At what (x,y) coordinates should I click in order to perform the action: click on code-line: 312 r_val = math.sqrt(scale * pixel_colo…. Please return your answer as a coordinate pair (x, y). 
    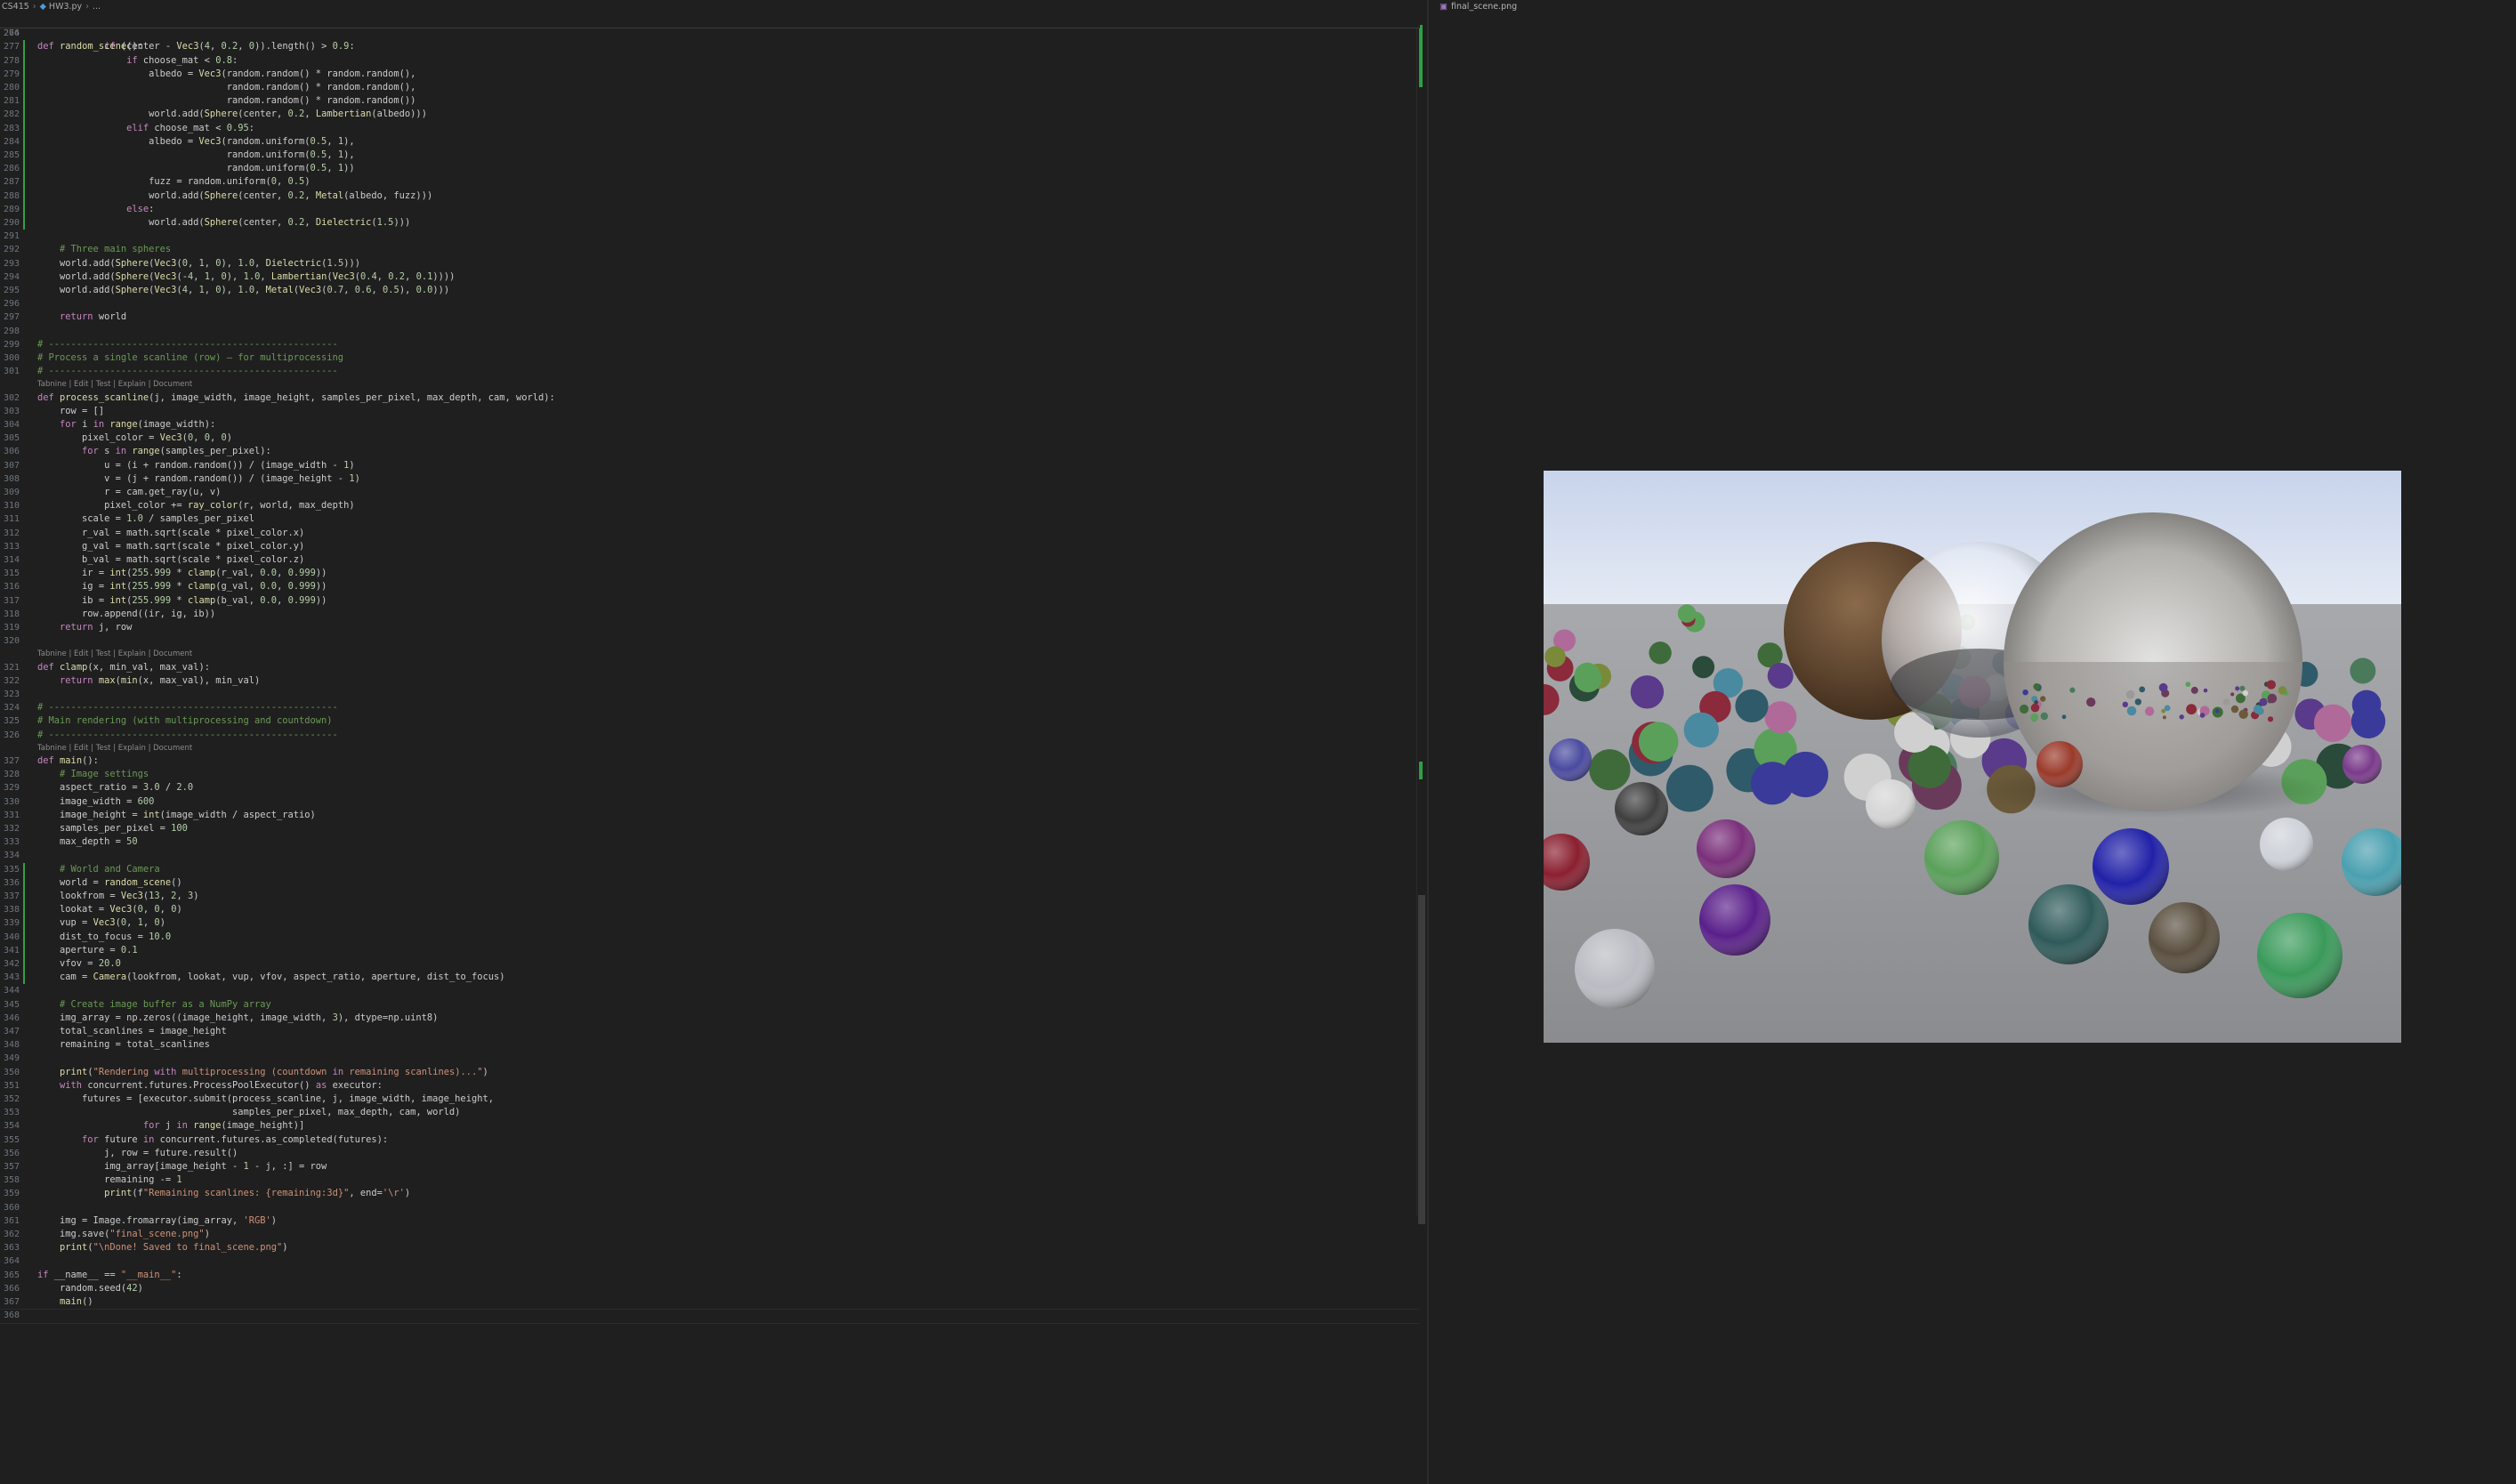
    Looking at the image, I should click on (710, 533).